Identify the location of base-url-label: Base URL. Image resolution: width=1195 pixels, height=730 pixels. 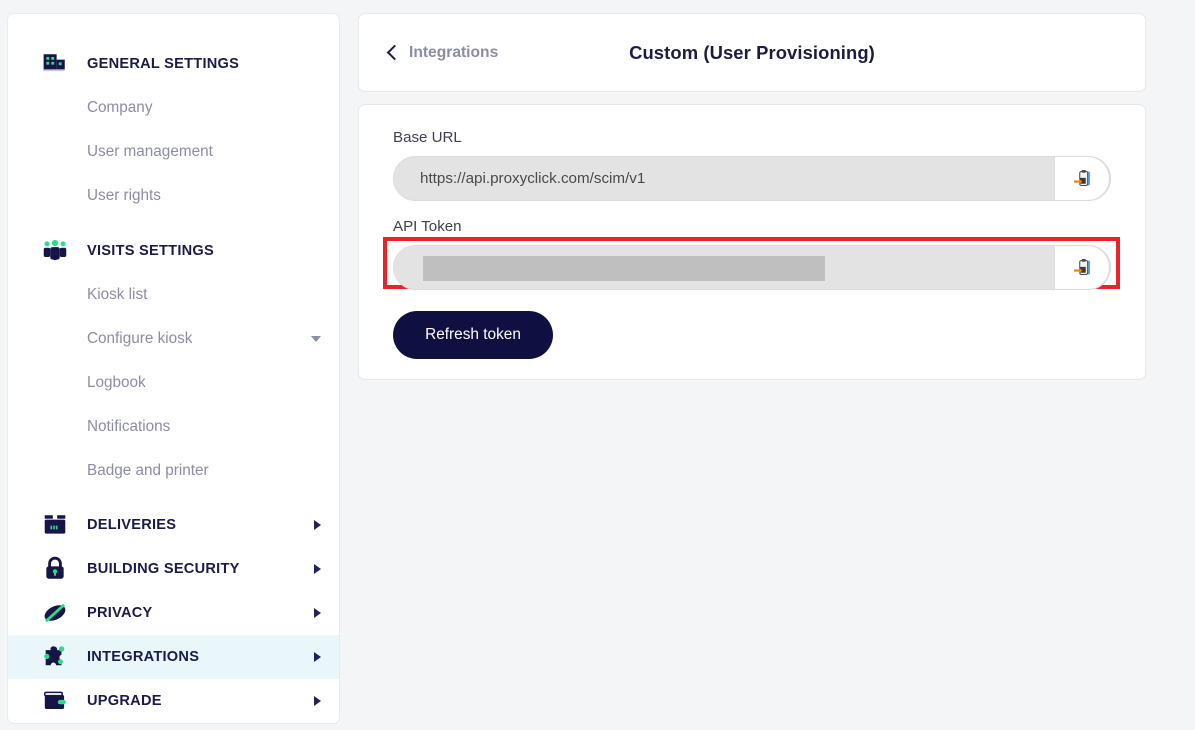
(427, 137).